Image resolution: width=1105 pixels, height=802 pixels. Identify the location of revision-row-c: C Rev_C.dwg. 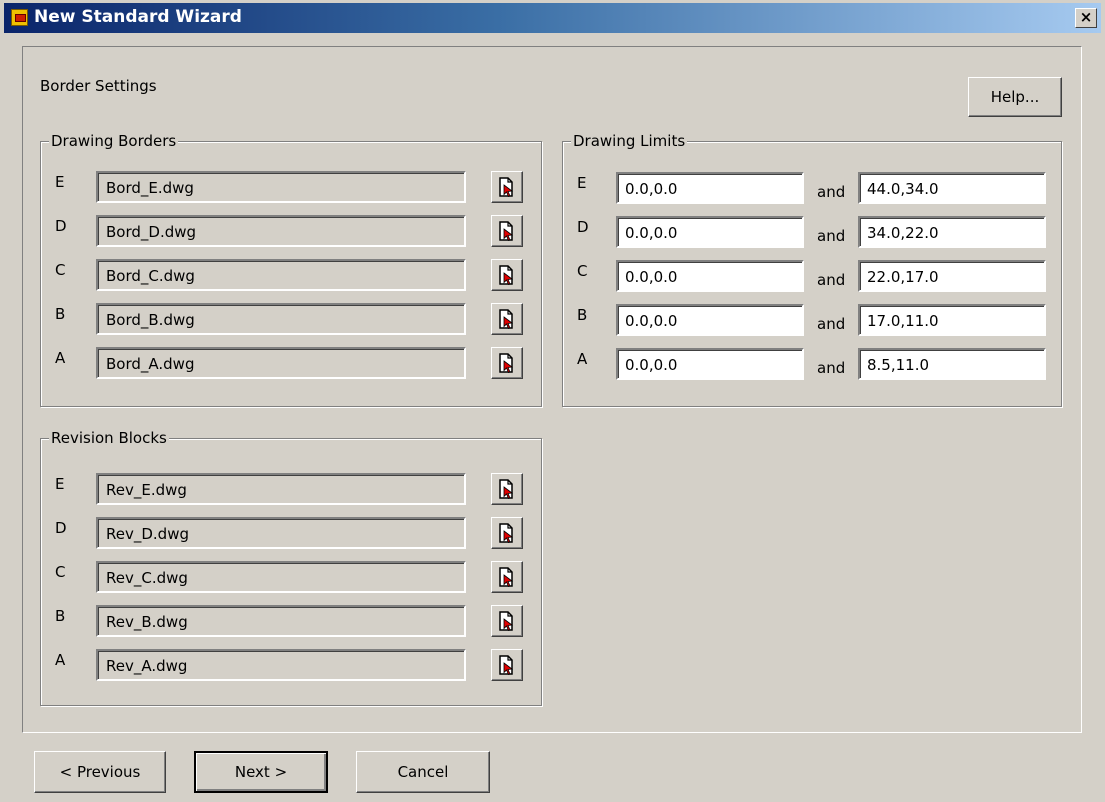
(291, 577).